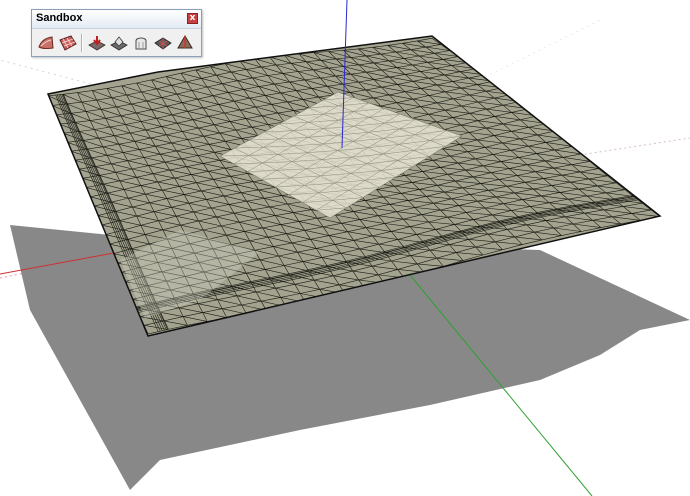 This screenshot has height=496, width=690. I want to click on sandbox-toolbar: Sandbox x, so click(116, 33).